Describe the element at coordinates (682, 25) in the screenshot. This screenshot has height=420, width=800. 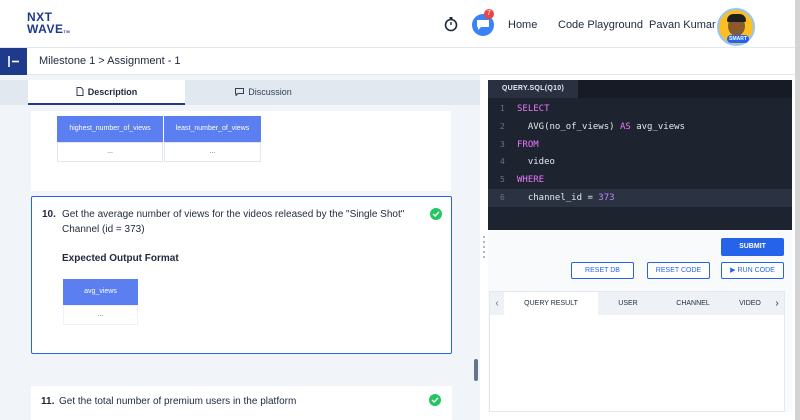
I see `user-name: Pavan Kumar` at that location.